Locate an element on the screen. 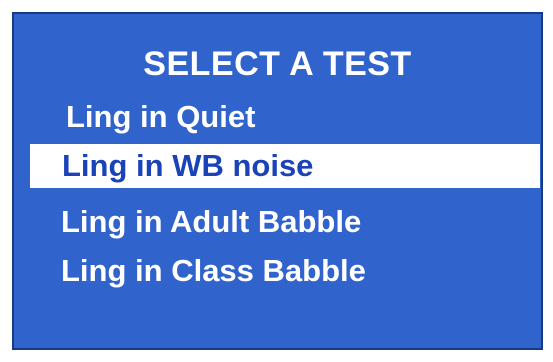 This screenshot has width=553, height=362. menu-item-ling-in-wb-noise: Ling in WB noise is located at coordinates (285, 166).